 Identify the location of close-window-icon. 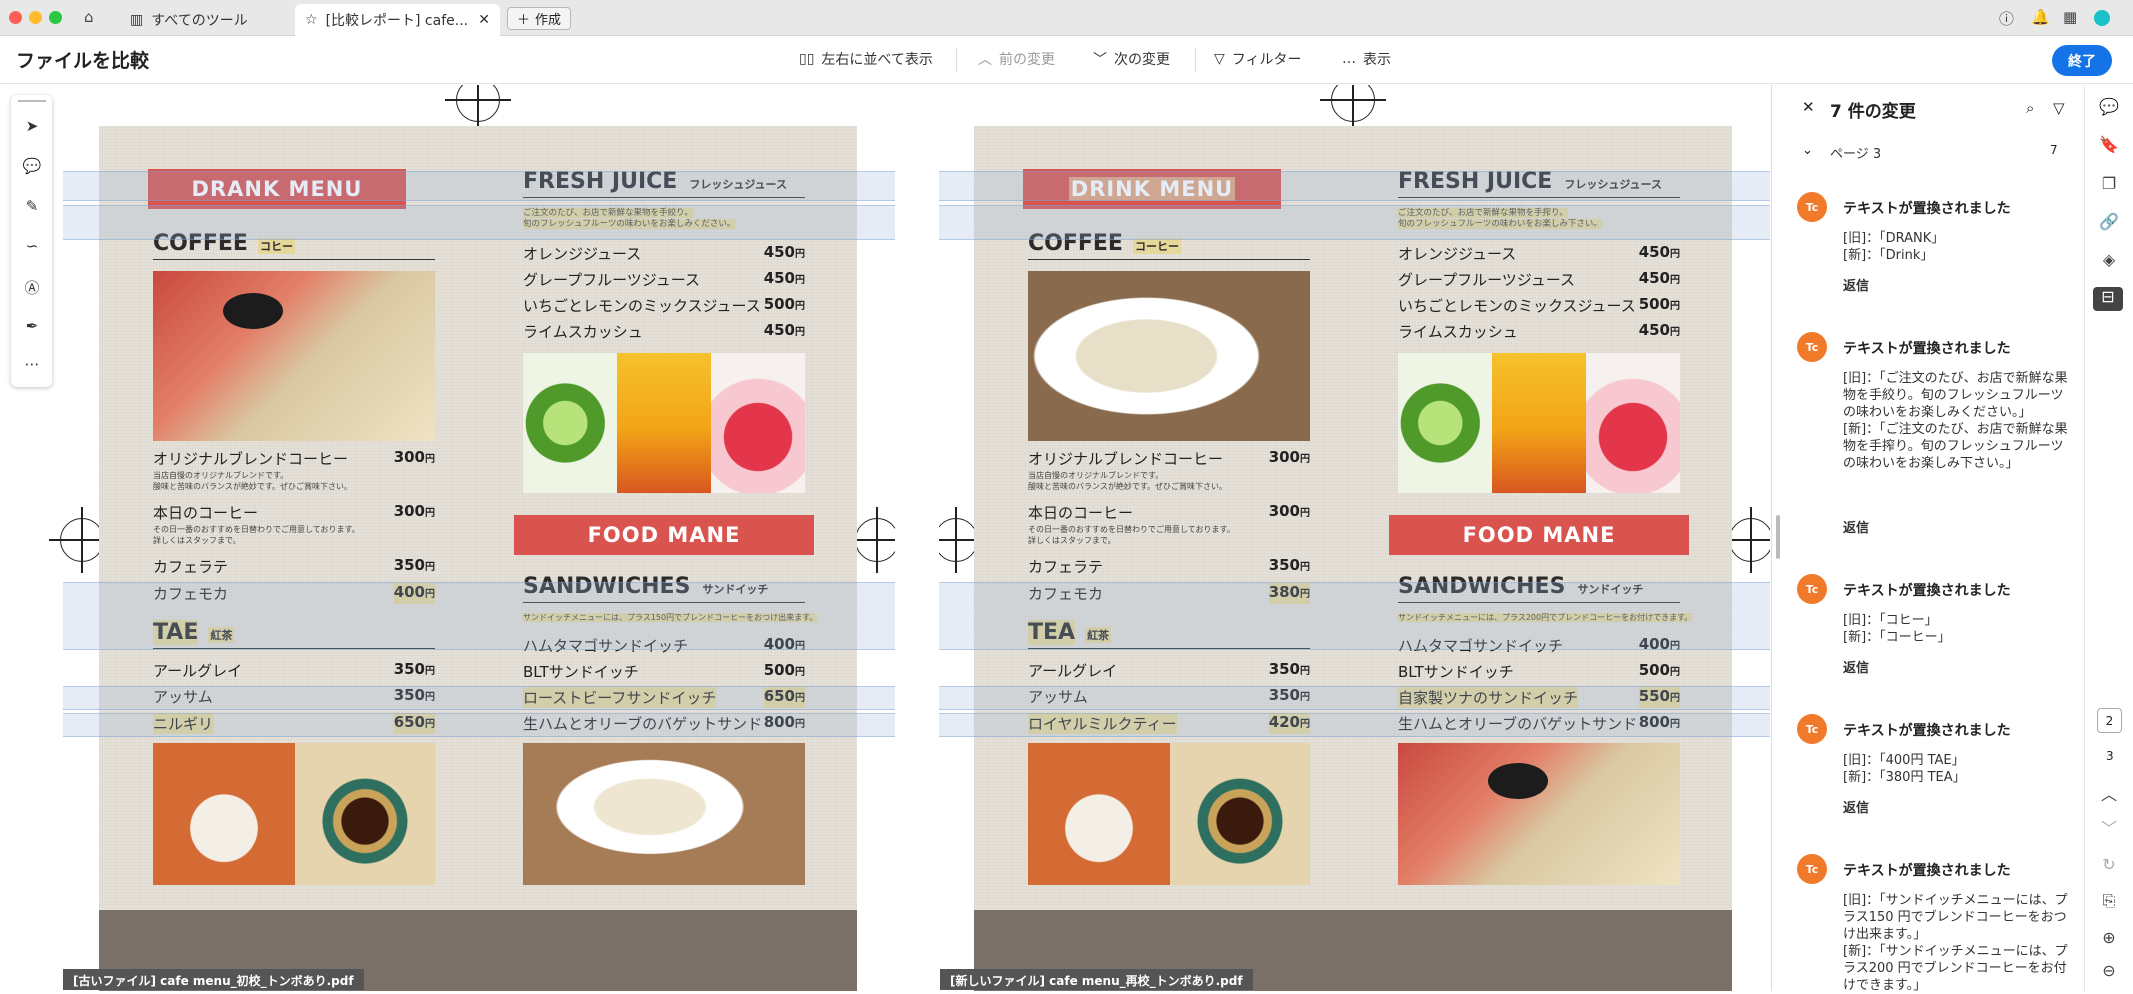
(15, 17).